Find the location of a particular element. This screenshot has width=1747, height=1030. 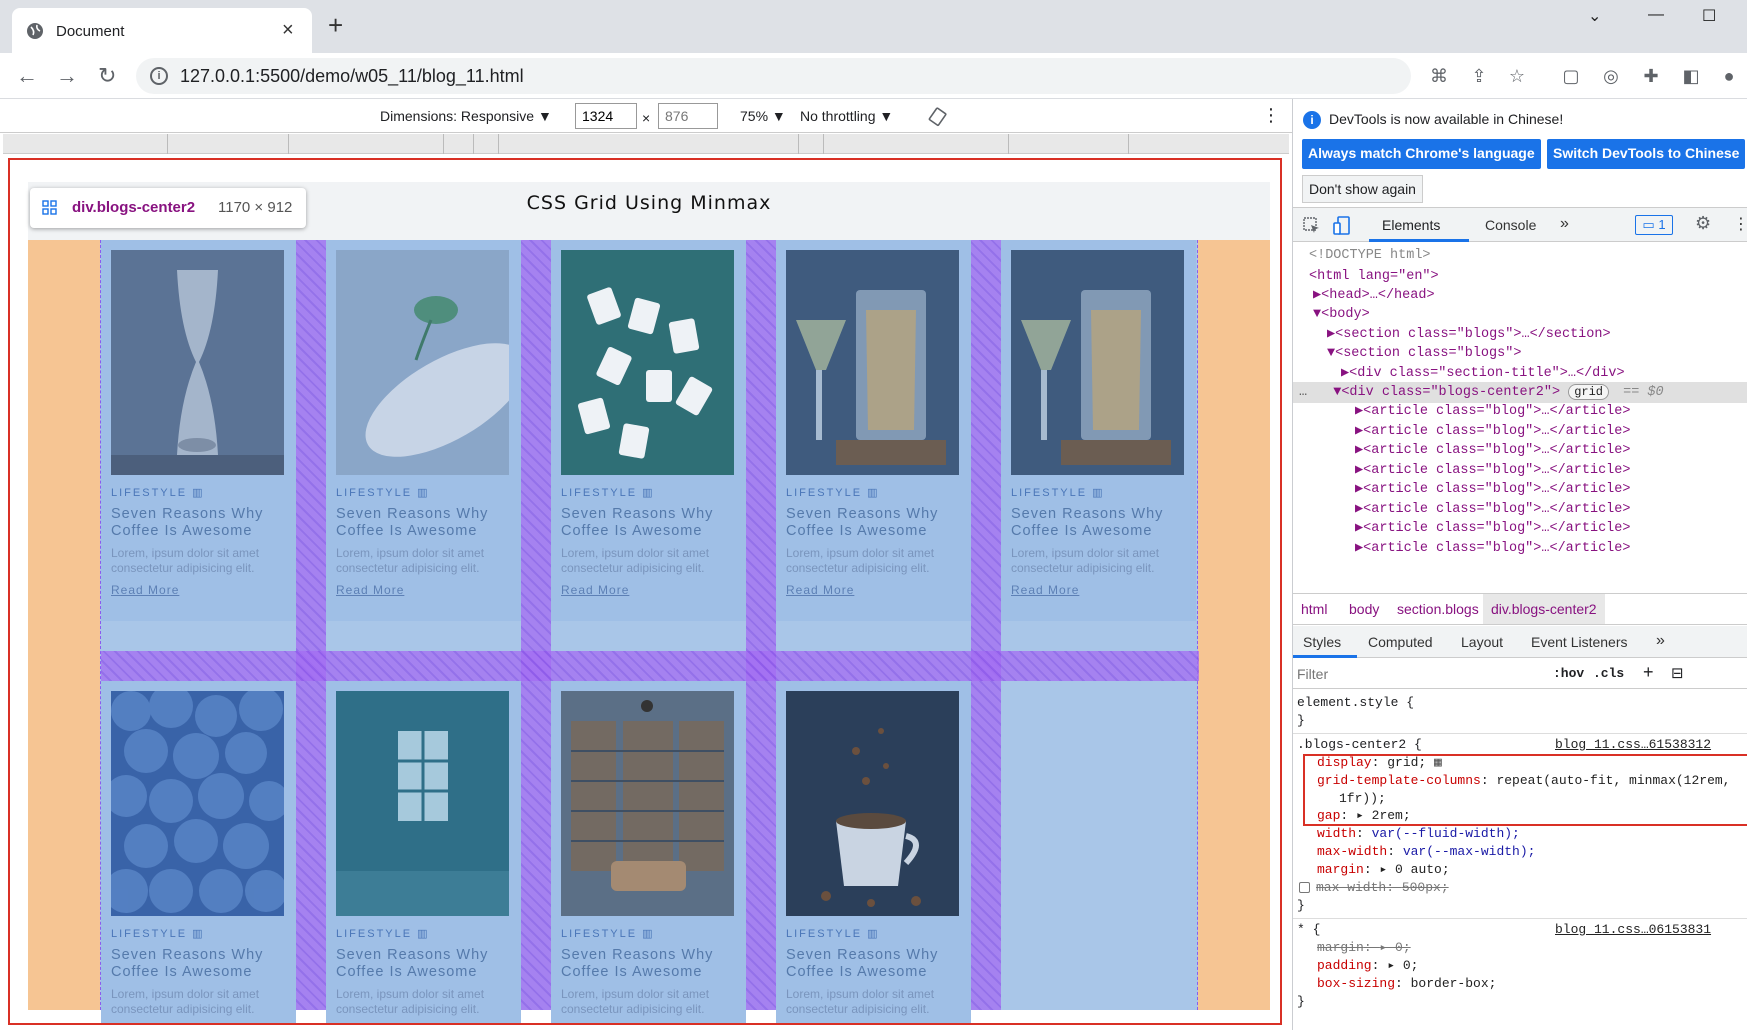

zoom-dropdown: 75% ▼ is located at coordinates (763, 116).